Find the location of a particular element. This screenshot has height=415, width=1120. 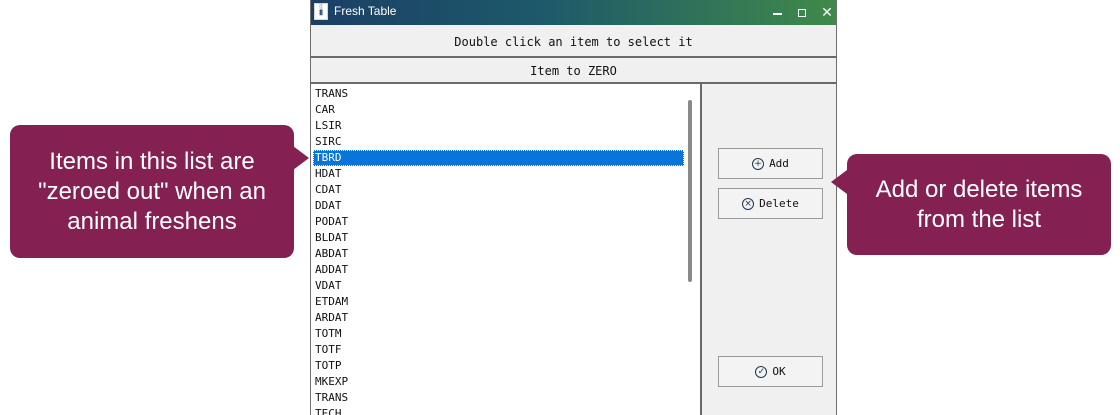

list-item: ETDAM is located at coordinates (498, 302).